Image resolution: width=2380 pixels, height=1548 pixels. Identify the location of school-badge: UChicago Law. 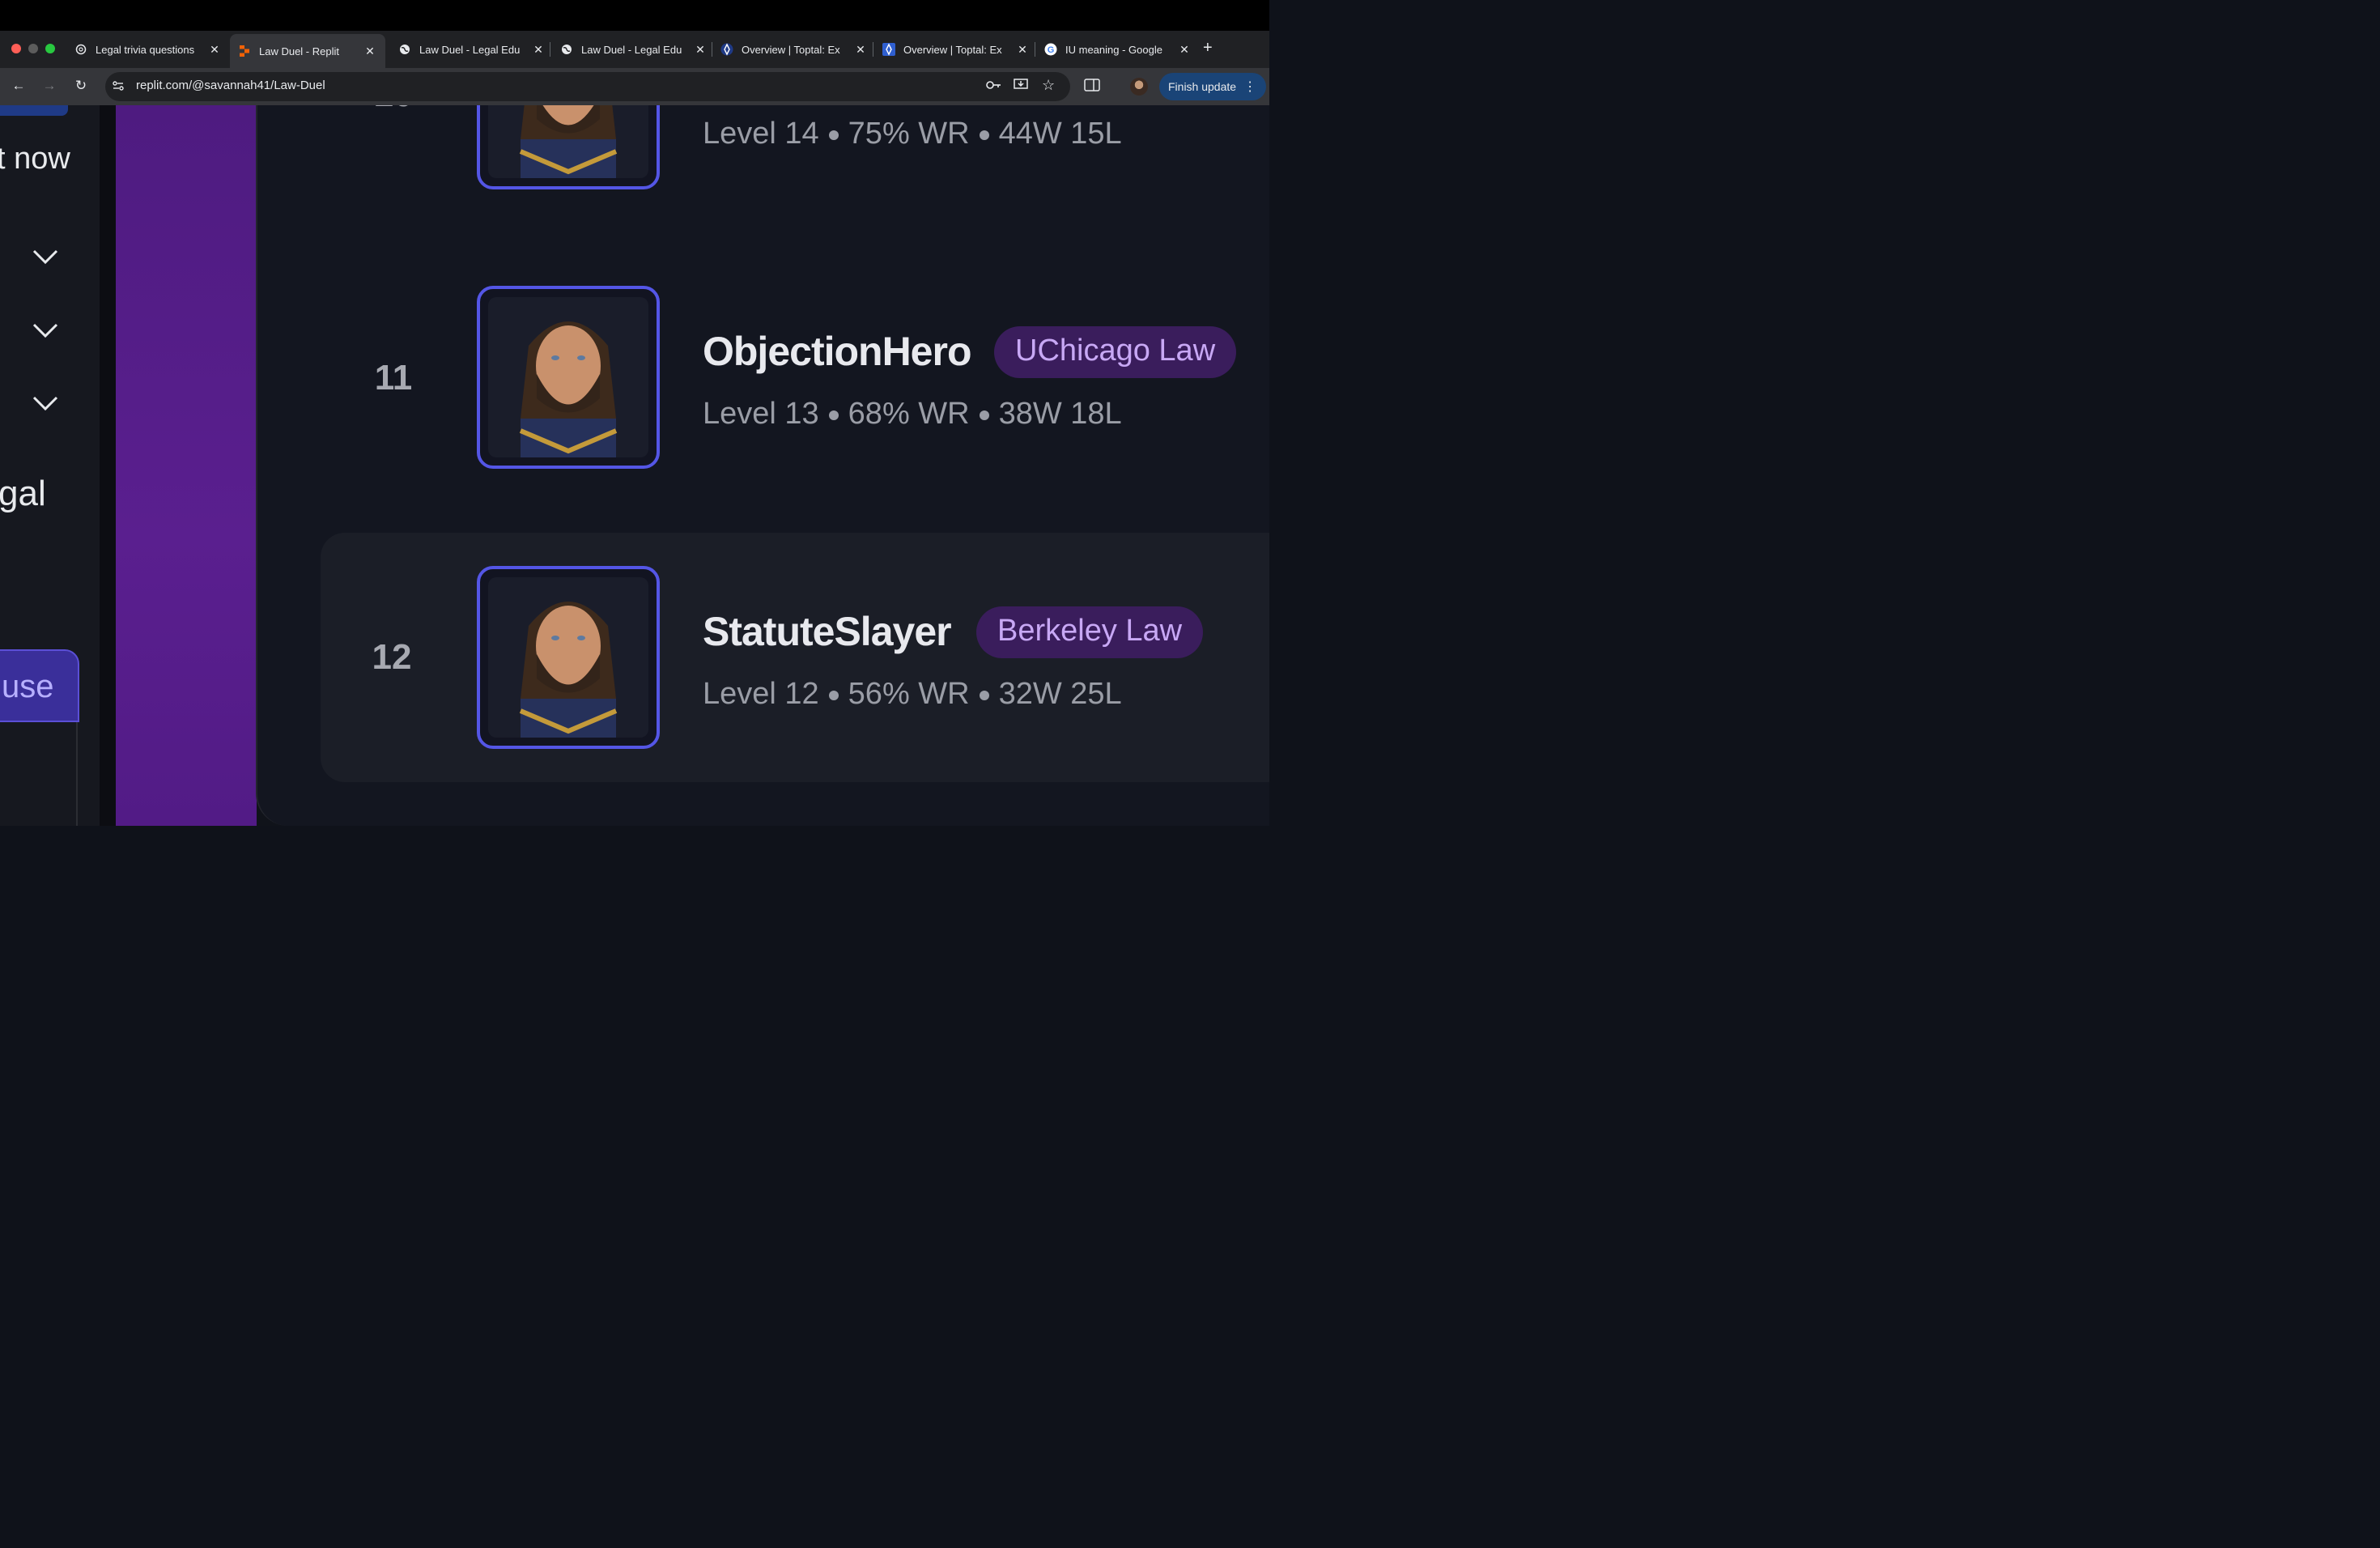
(1115, 352).